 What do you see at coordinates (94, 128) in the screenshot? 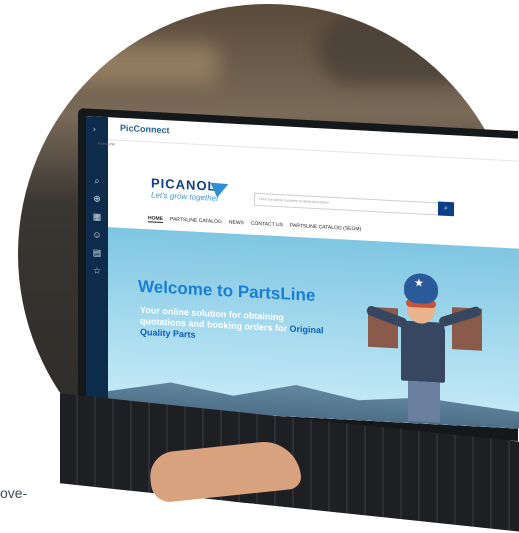
I see `expand-icon: ›` at bounding box center [94, 128].